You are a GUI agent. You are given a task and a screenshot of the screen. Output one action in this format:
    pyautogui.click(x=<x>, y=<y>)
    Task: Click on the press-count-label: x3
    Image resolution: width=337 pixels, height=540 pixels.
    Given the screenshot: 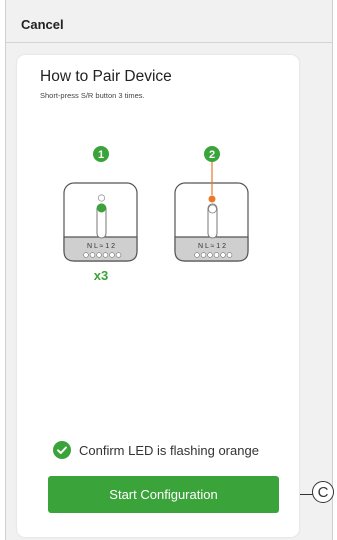 What is the action you would take?
    pyautogui.click(x=101, y=275)
    